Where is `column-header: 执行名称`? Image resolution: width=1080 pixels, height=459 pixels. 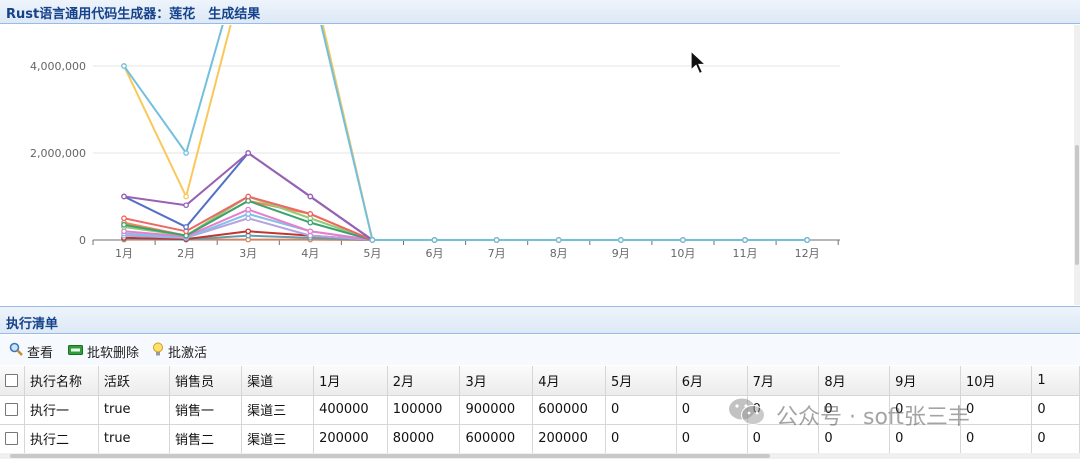
column-header: 执行名称 is located at coordinates (61, 381).